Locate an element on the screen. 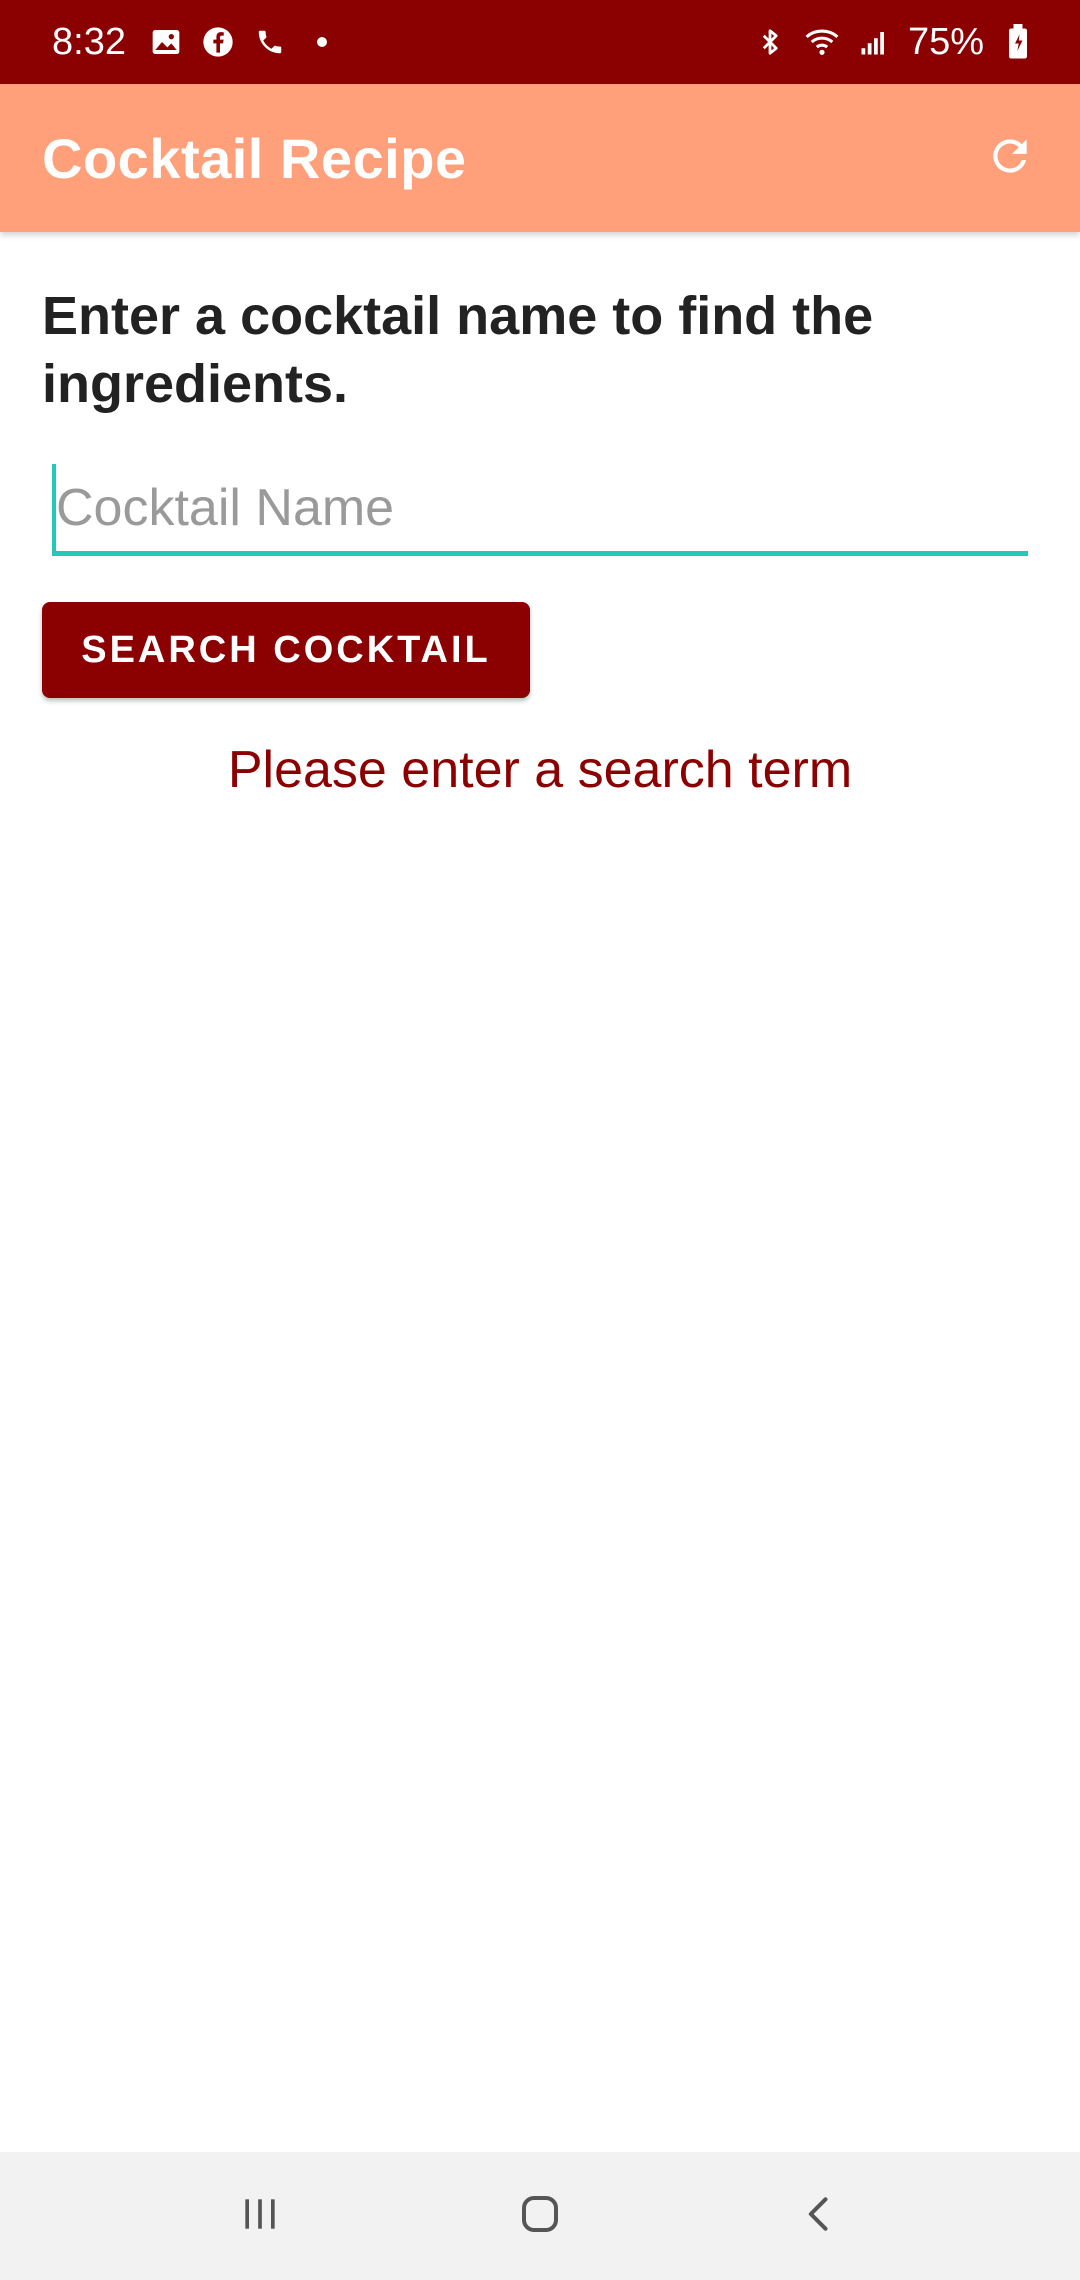 This screenshot has width=1080, height=2280. recents-button is located at coordinates (260, 2216).